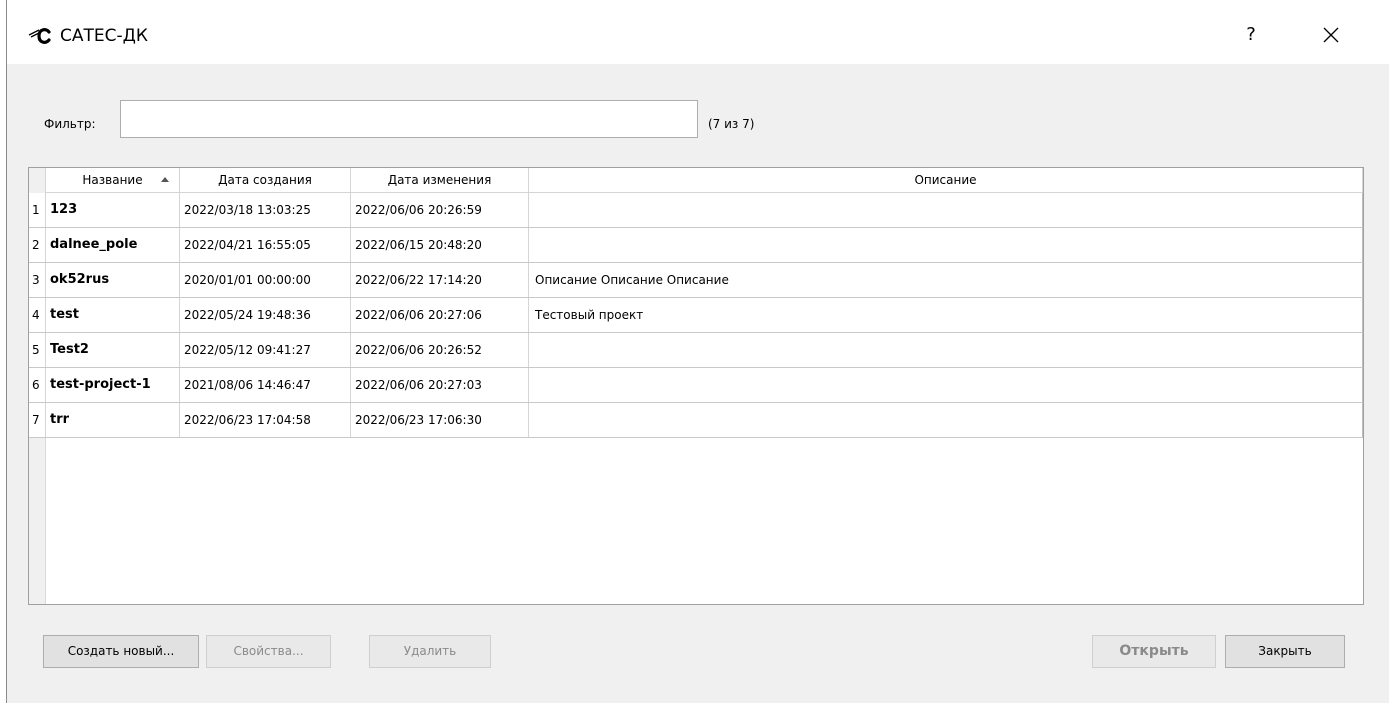  What do you see at coordinates (265, 315) in the screenshot?
I see `created-date: 2022/05/24 19:48:36` at bounding box center [265, 315].